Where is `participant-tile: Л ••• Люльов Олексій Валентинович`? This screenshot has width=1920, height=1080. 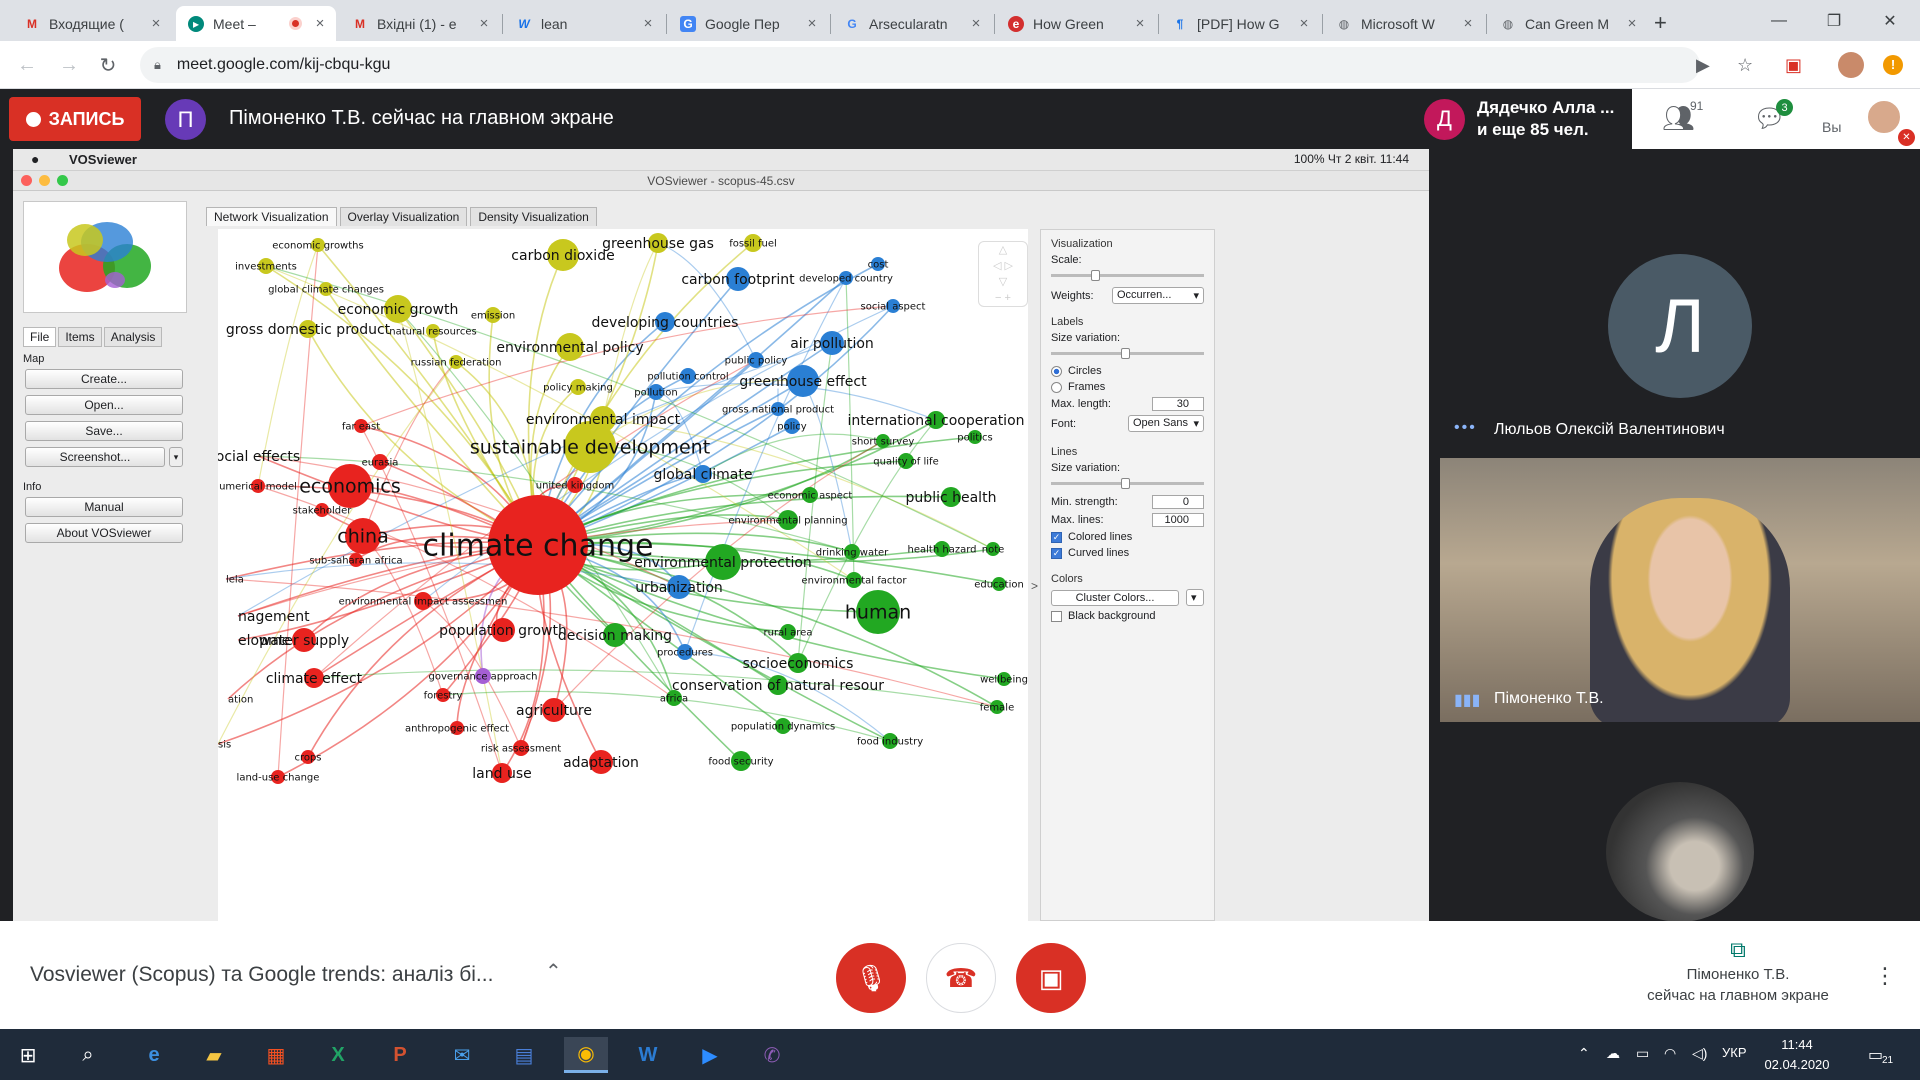 participant-tile: Л ••• Люльов Олексій Валентинович is located at coordinates (1680, 299).